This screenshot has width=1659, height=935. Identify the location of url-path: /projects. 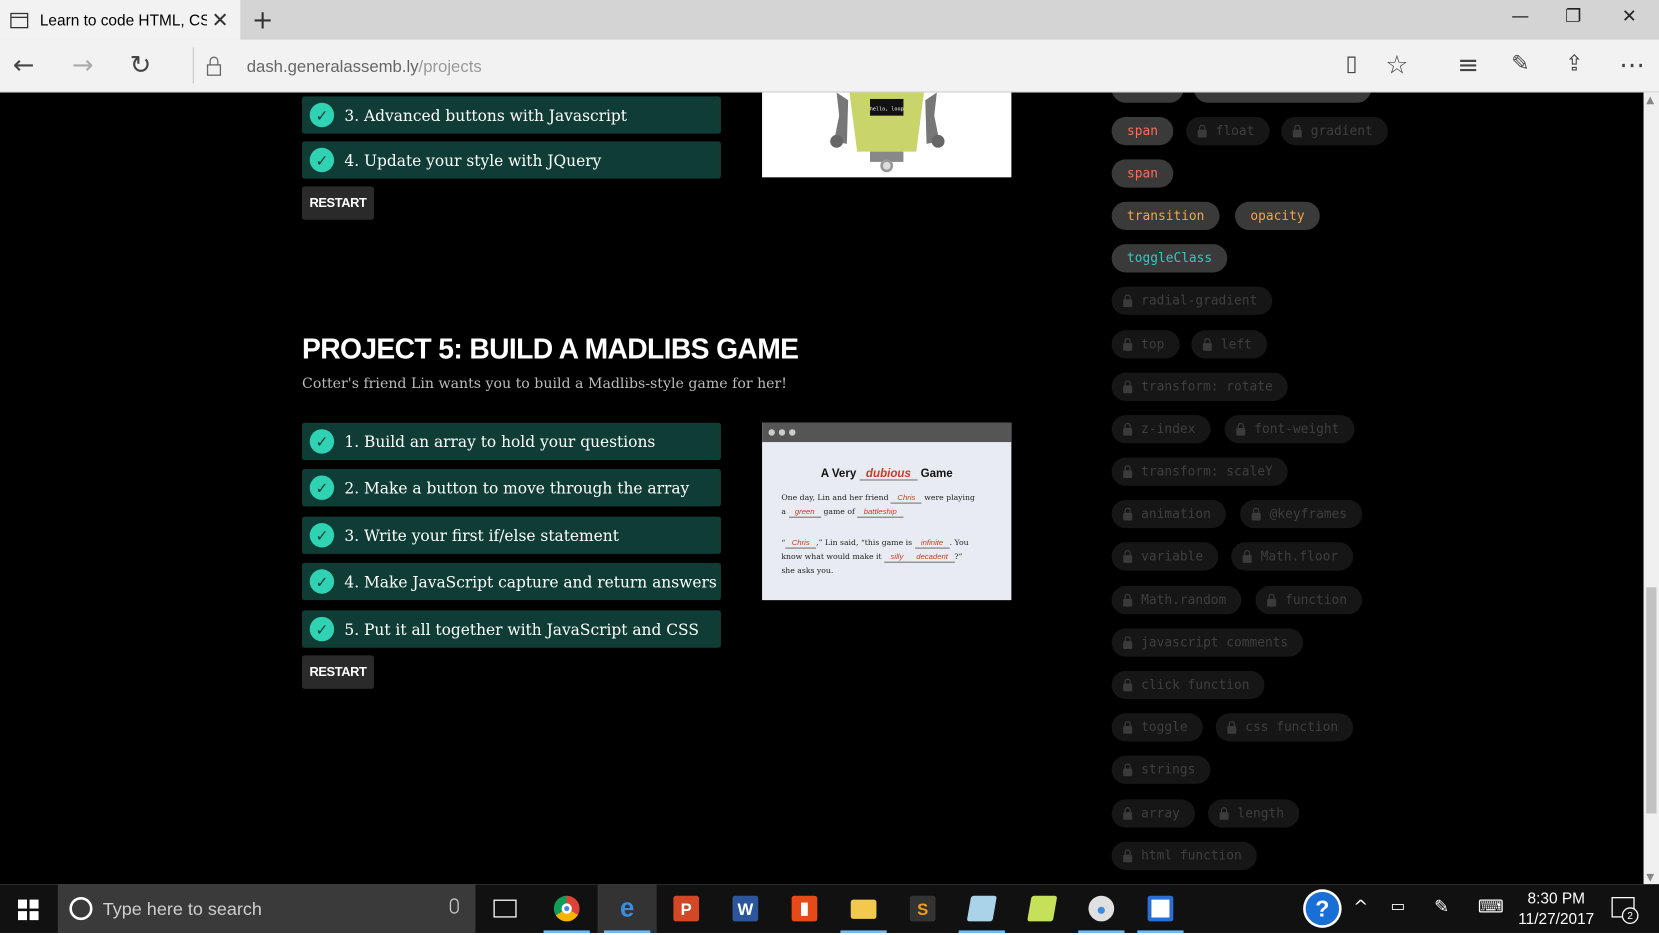
(450, 65).